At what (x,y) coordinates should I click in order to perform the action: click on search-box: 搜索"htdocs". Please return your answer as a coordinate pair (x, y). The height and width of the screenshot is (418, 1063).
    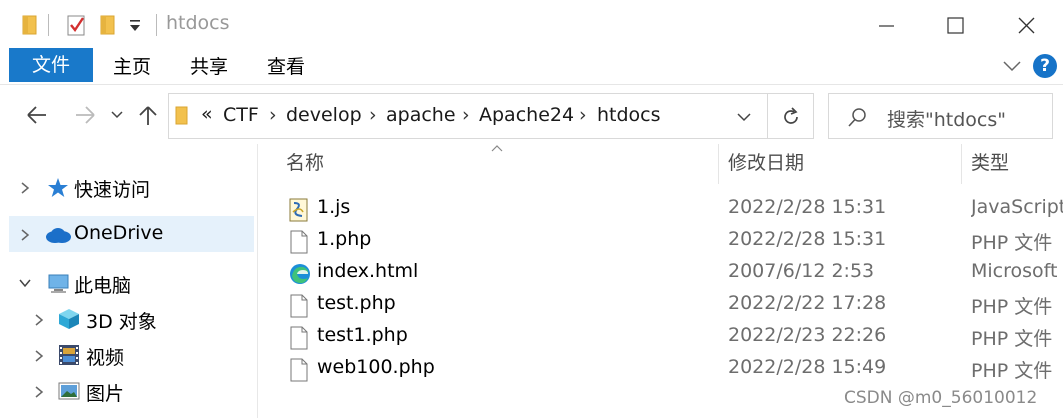
    Looking at the image, I should click on (940, 116).